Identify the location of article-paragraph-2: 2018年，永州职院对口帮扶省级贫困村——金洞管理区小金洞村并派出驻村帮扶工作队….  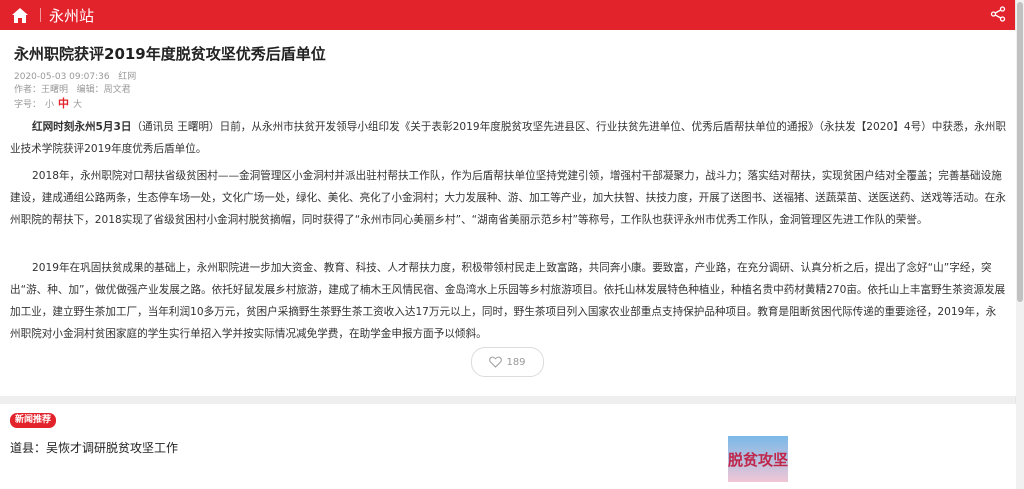
(508, 198).